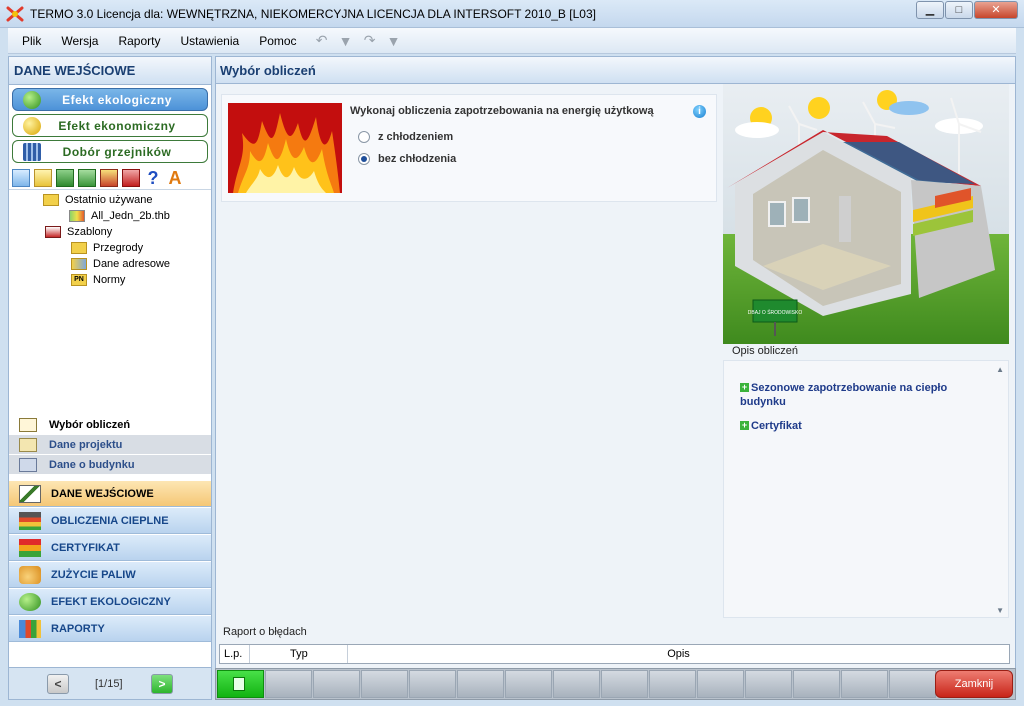 This screenshot has width=1024, height=706. Describe the element at coordinates (43, 178) in the screenshot. I see `open-folder-icon` at that location.